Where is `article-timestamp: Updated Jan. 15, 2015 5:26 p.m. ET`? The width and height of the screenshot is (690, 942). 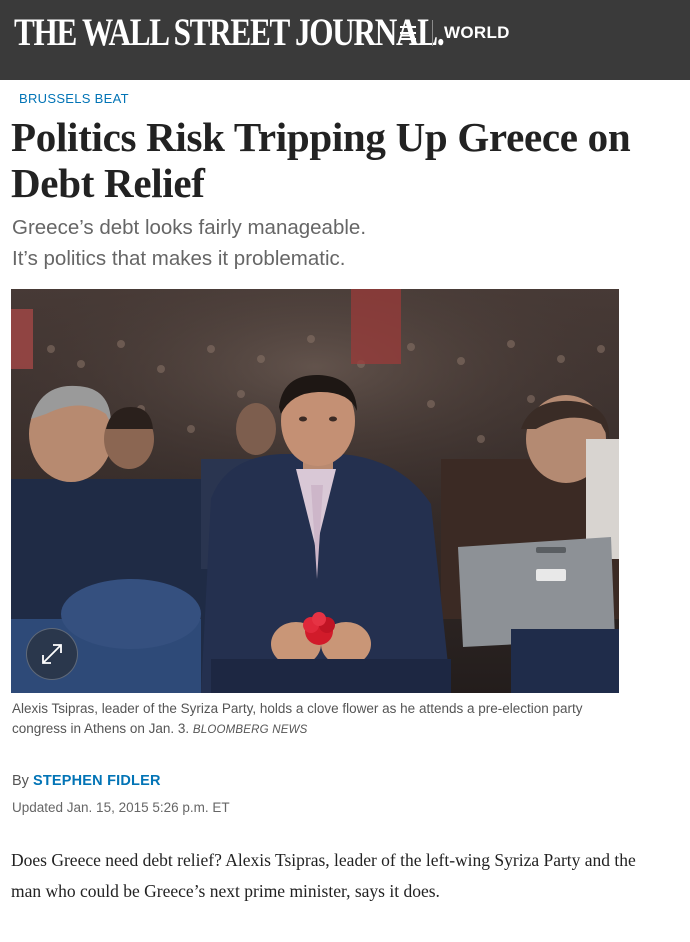 article-timestamp: Updated Jan. 15, 2015 5:26 p.m. ET is located at coordinates (121, 807).